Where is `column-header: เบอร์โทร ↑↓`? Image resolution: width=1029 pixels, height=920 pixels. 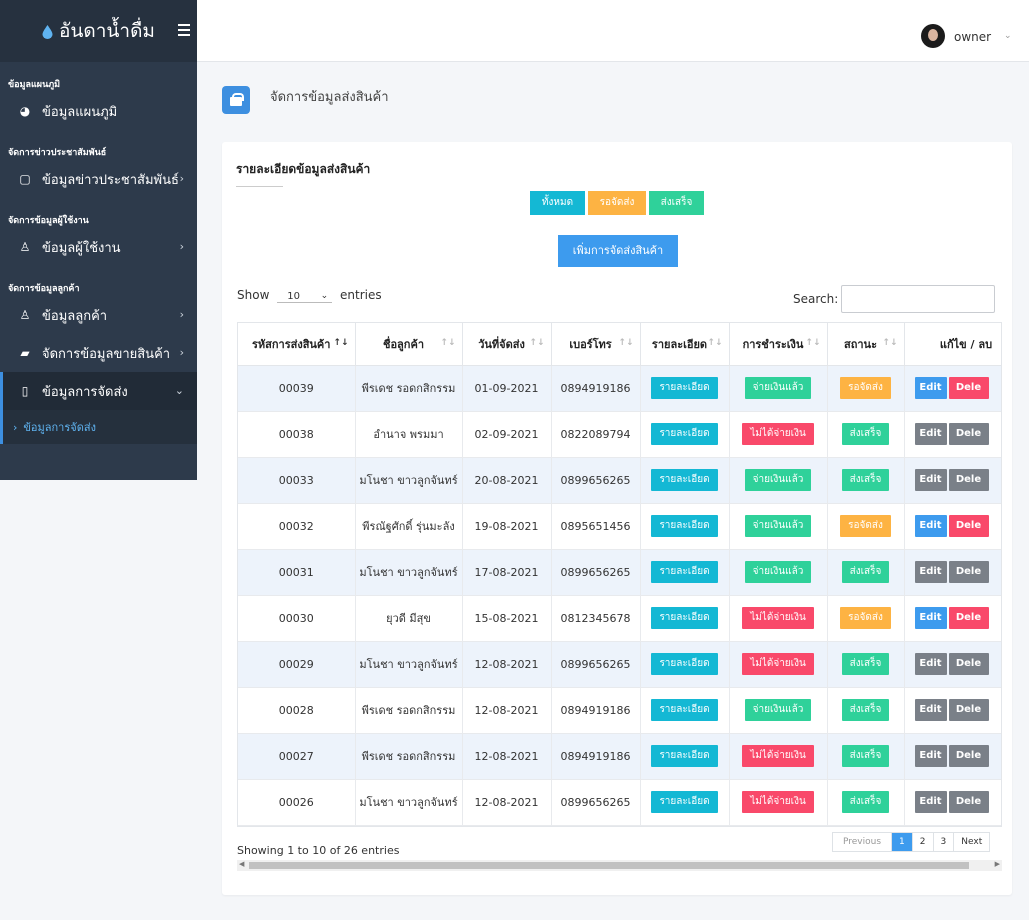
column-header: เบอร์โทร ↑↓ is located at coordinates (596, 344).